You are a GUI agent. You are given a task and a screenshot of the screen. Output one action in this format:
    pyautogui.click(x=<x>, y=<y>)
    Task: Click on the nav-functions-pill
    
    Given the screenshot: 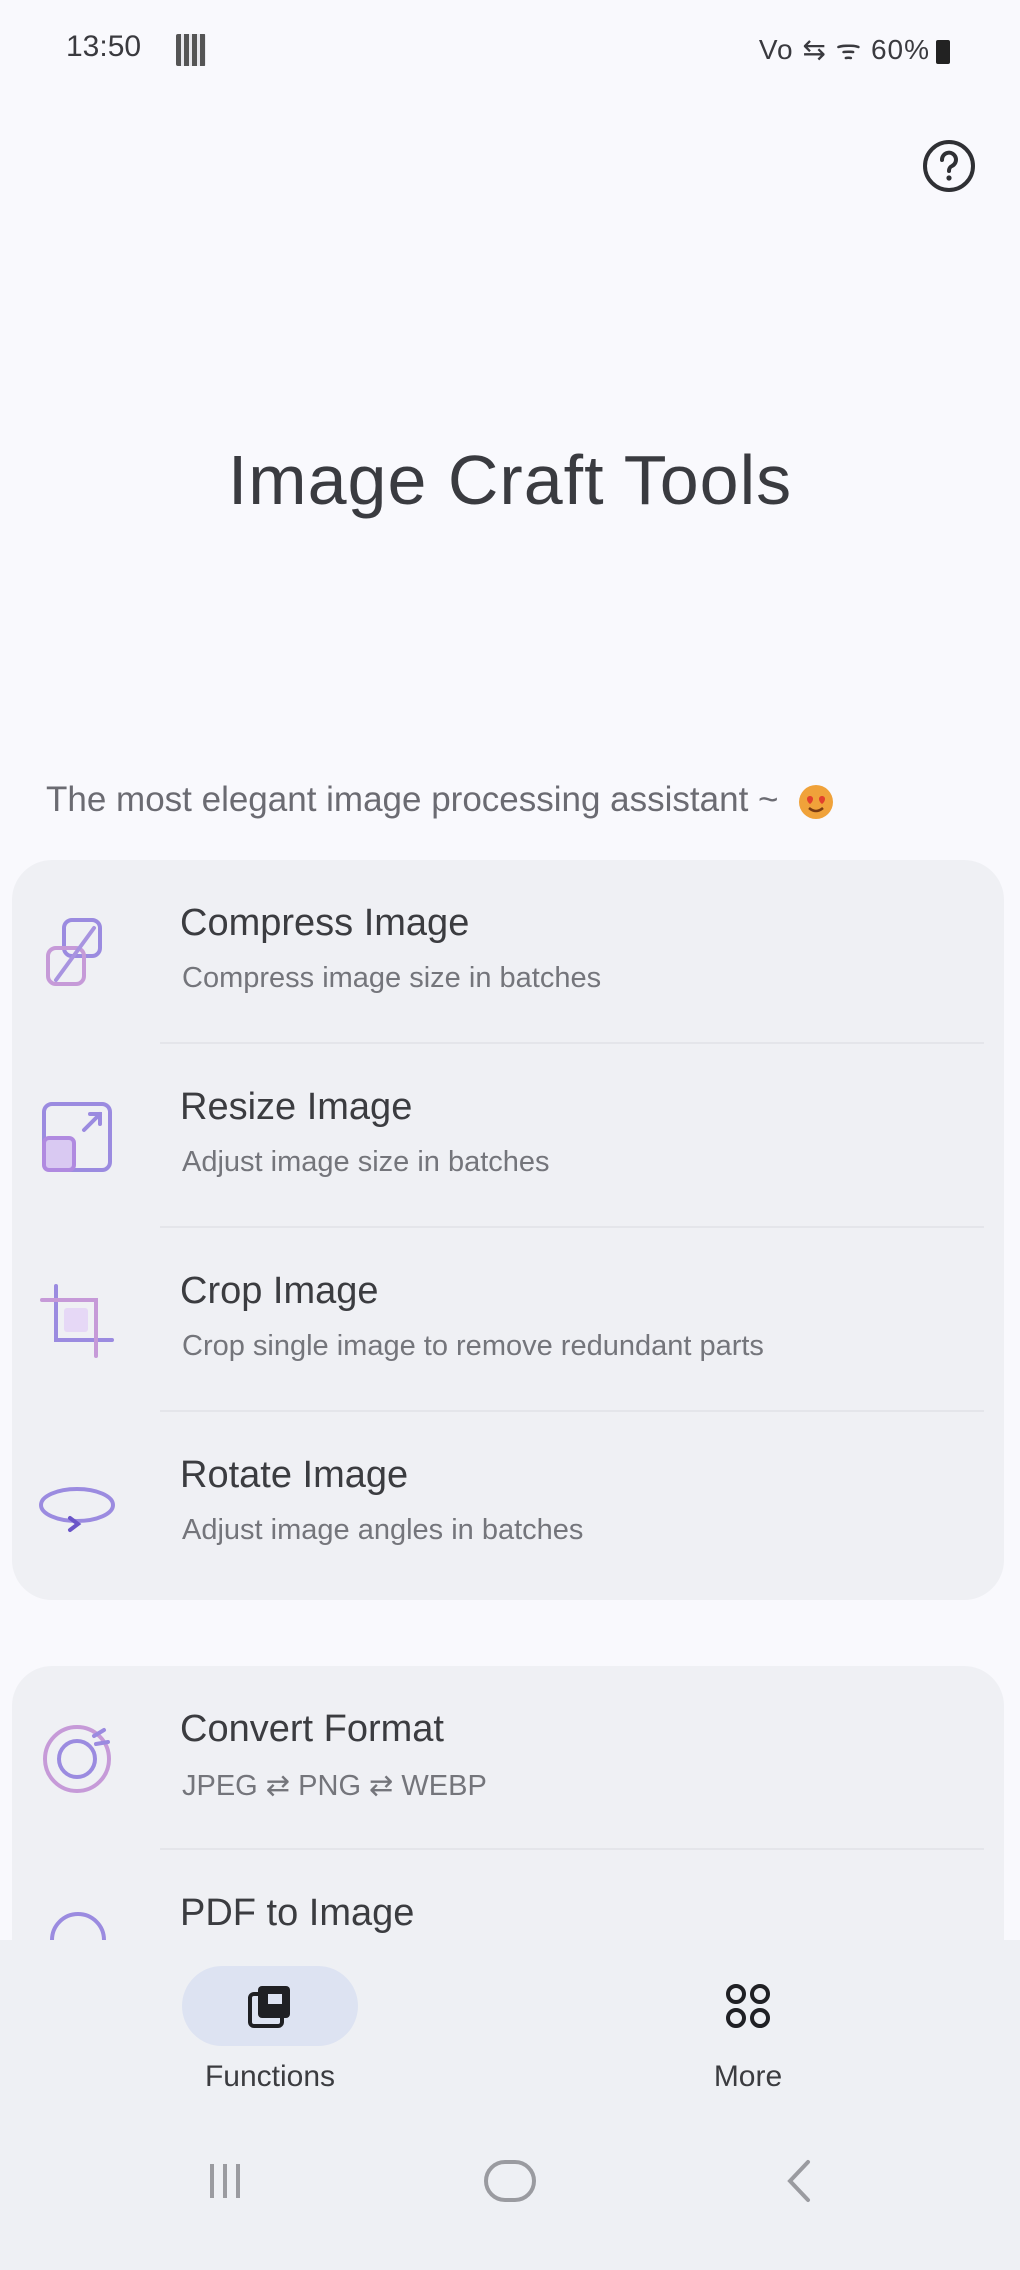 What is the action you would take?
    pyautogui.click(x=270, y=2006)
    